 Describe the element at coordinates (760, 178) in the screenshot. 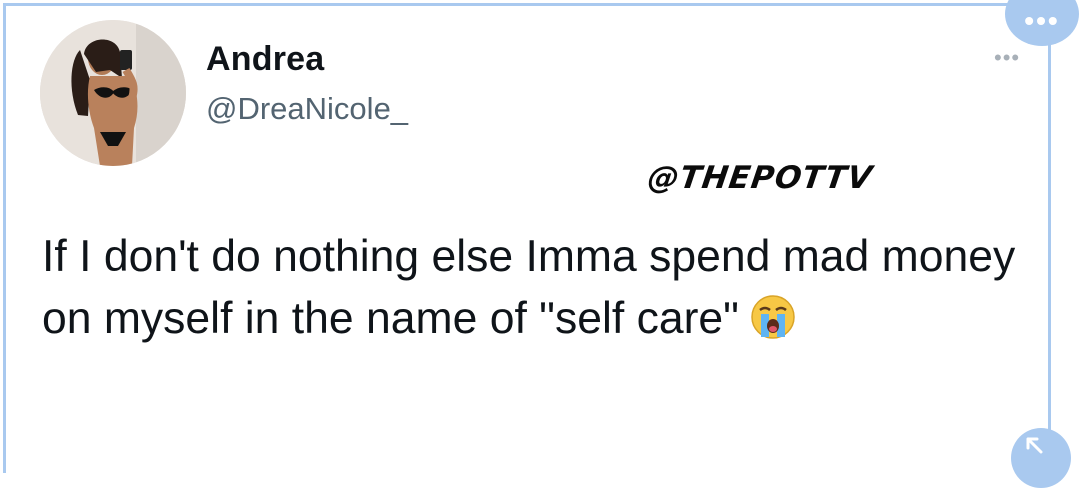

I see `watermark: @THEPOTTV` at that location.